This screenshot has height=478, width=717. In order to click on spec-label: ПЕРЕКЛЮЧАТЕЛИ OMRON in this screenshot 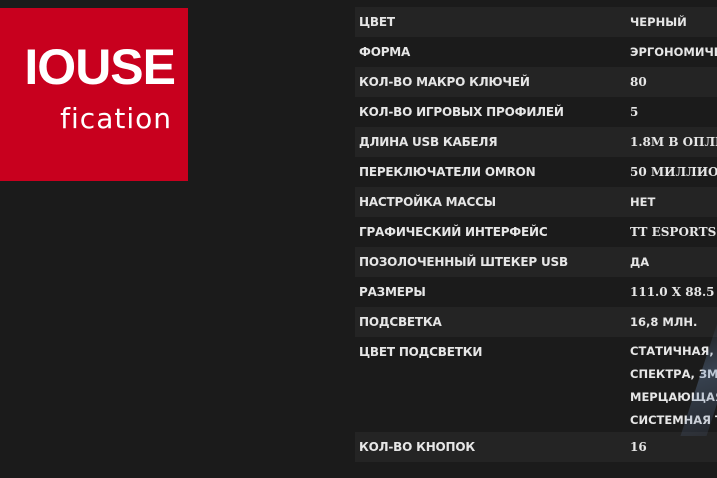, I will do `click(490, 172)`.